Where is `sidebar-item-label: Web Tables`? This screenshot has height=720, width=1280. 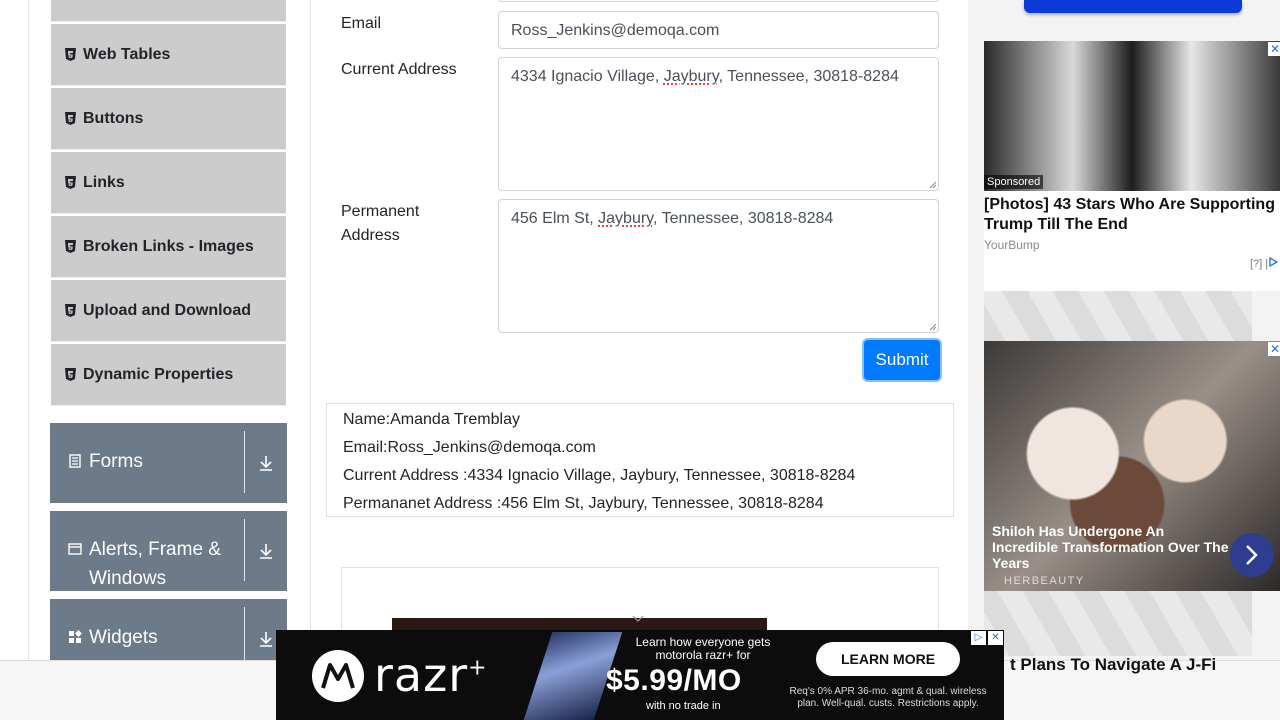 sidebar-item-label: Web Tables is located at coordinates (127, 54).